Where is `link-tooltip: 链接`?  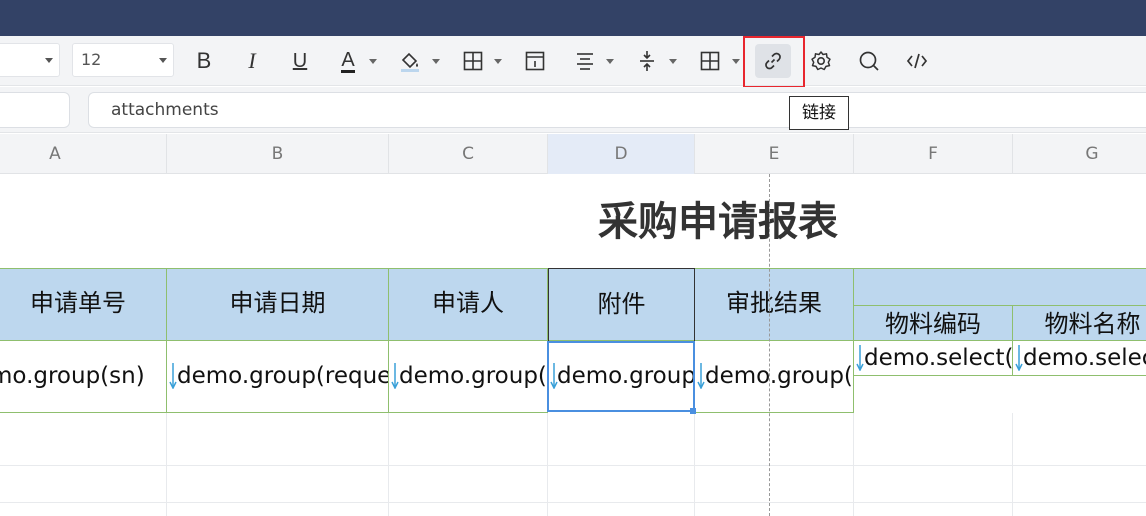 link-tooltip: 链接 is located at coordinates (819, 113).